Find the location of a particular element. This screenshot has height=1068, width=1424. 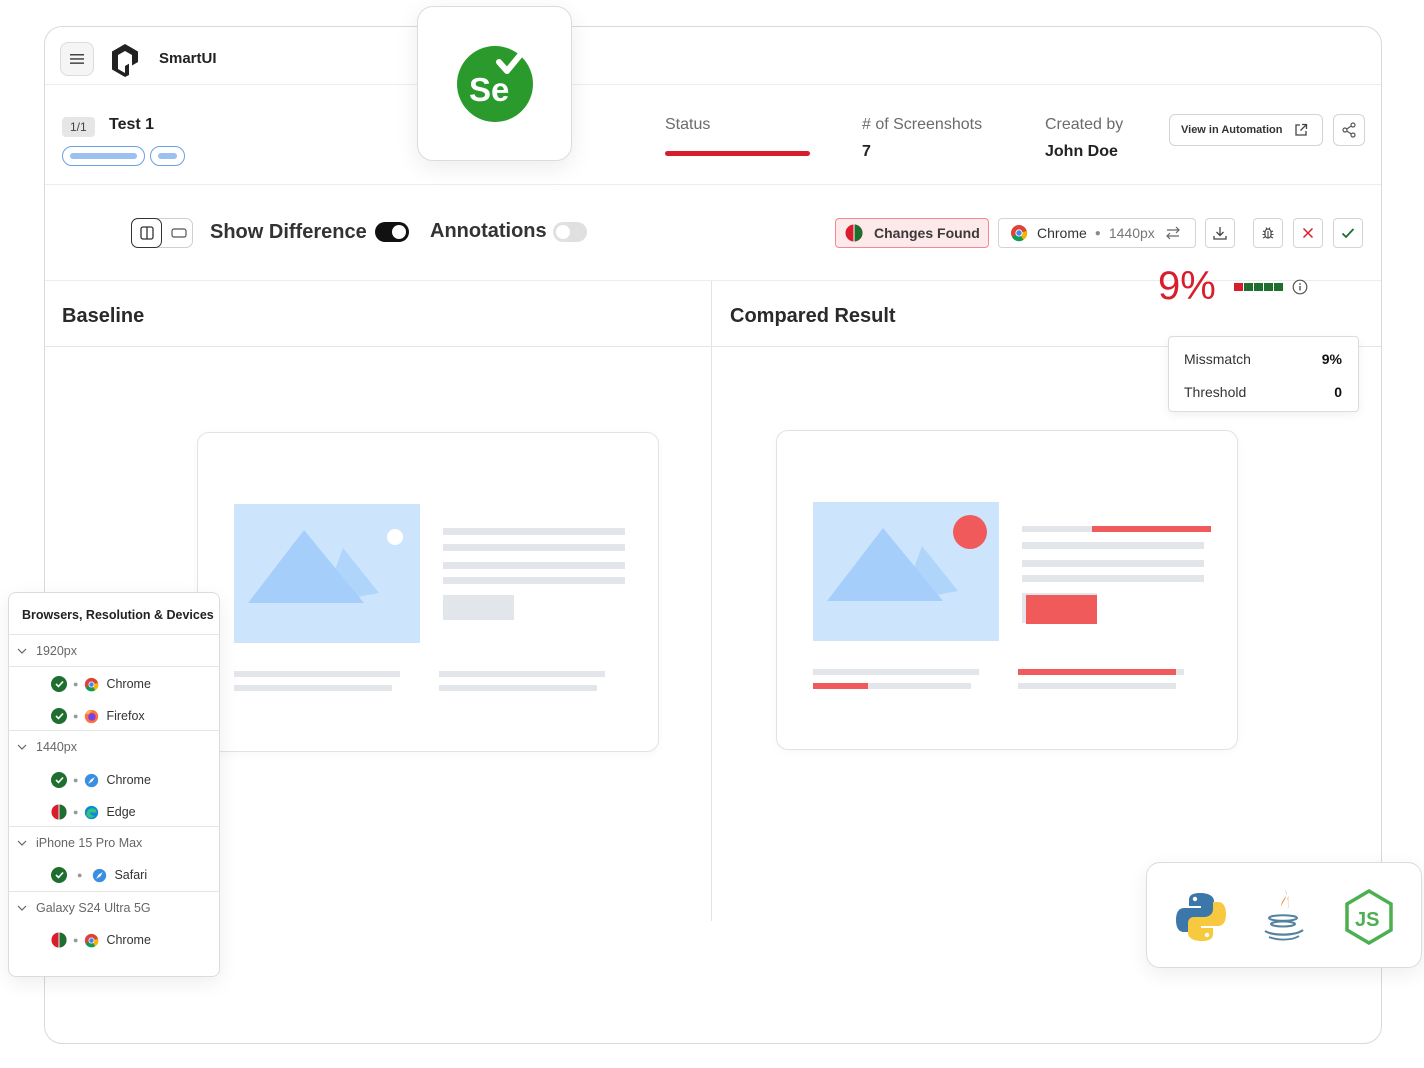

single-view-button is located at coordinates (178, 233).